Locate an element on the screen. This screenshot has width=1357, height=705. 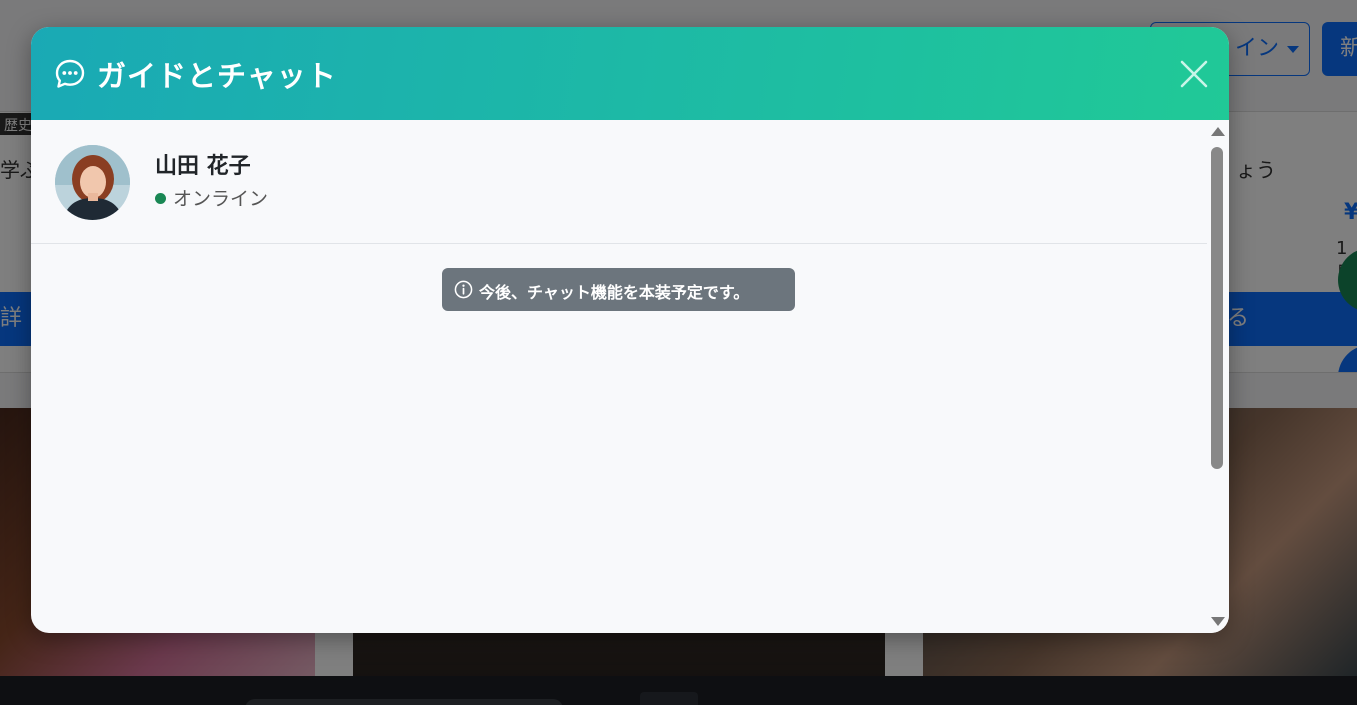
close-icon is located at coordinates (1194, 74).